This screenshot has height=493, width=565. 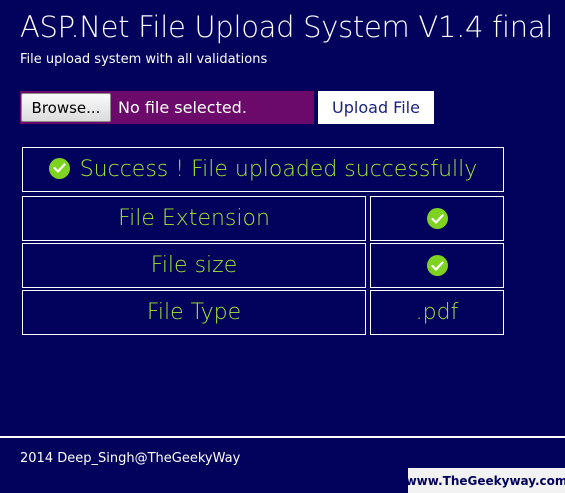 What do you see at coordinates (287, 27) in the screenshot?
I see `page-title: ASP.Net File Upload System V1.4 final` at bounding box center [287, 27].